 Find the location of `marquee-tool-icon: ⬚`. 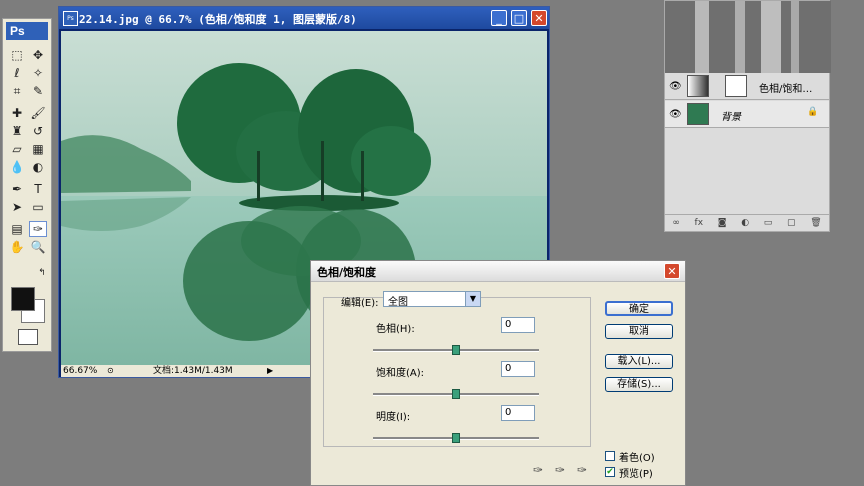

marquee-tool-icon: ⬚ is located at coordinates (17, 55).